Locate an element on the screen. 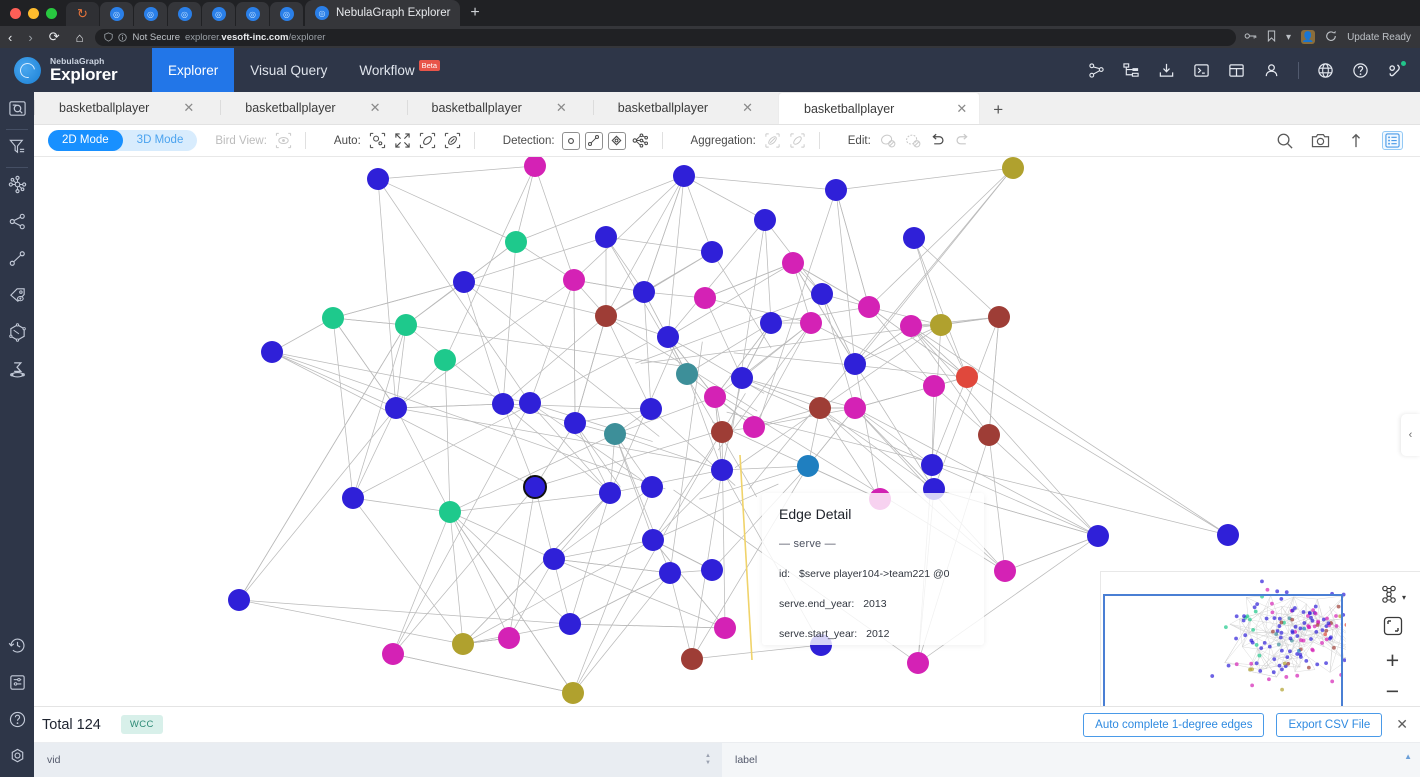 This screenshot has height=777, width=1420. bookmark-icon is located at coordinates (1271, 37).